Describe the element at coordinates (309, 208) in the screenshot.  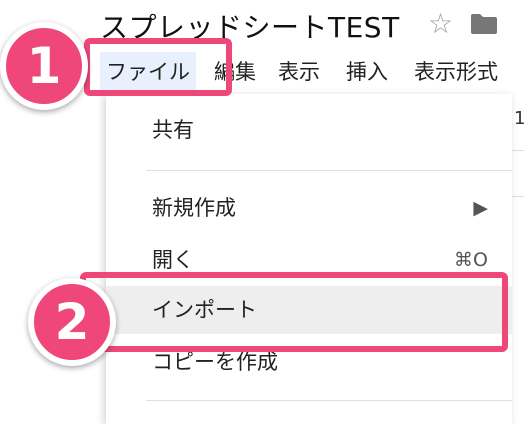
I see `menu-item-new: 新規作成 ▶` at that location.